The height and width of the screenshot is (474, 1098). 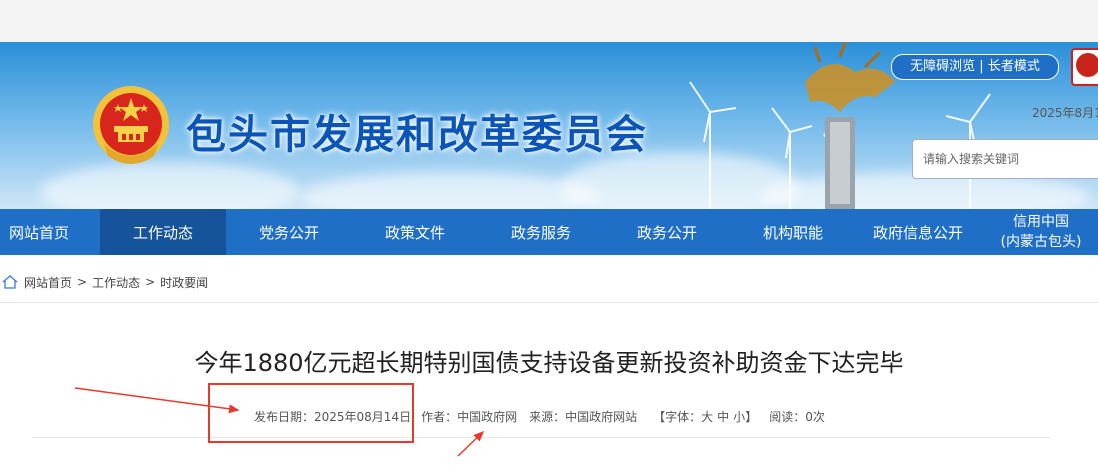 I want to click on annotation-arrow-bottom, so click(x=471, y=443).